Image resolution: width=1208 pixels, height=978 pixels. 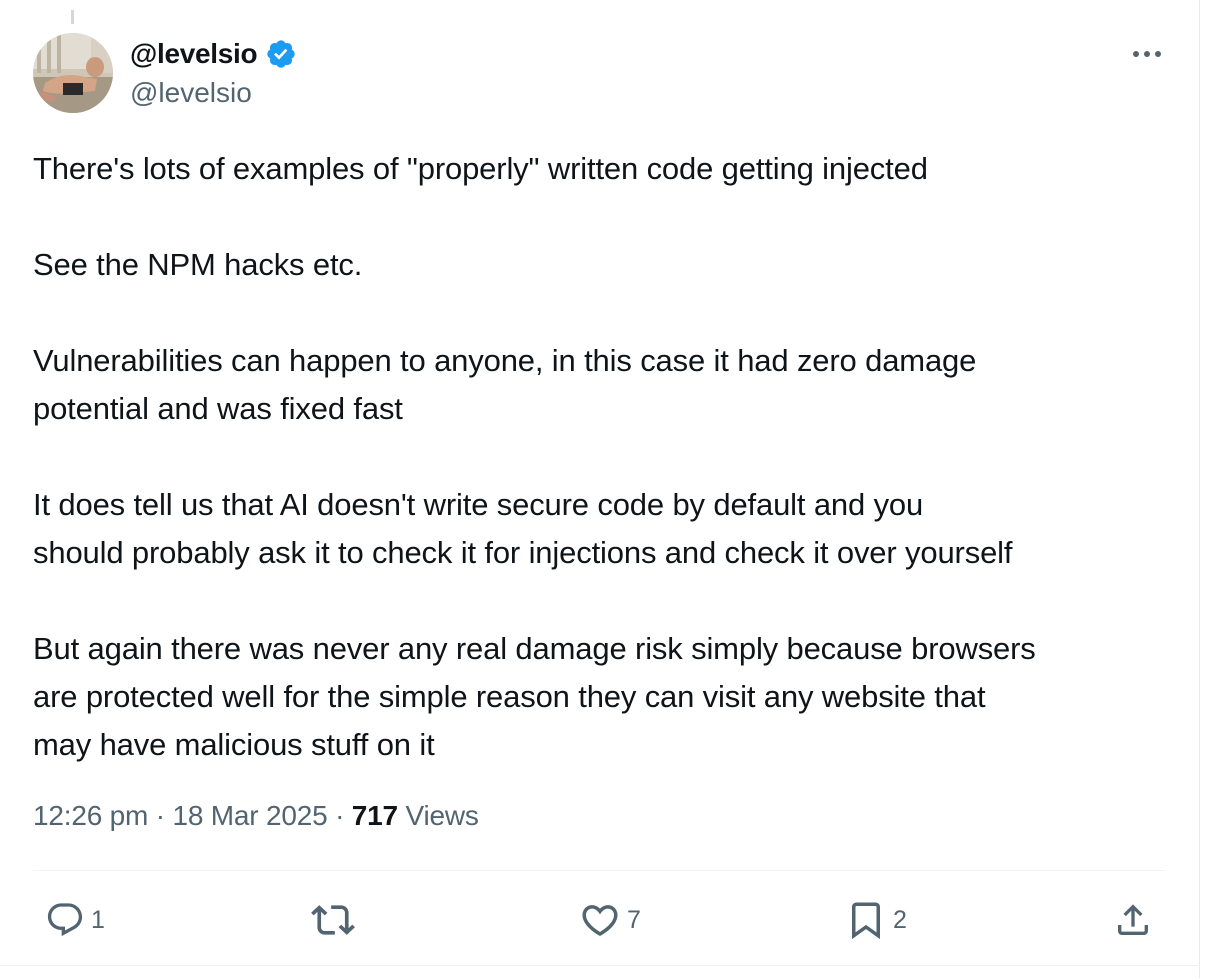 I want to click on column-border, so click(x=1199, y=489).